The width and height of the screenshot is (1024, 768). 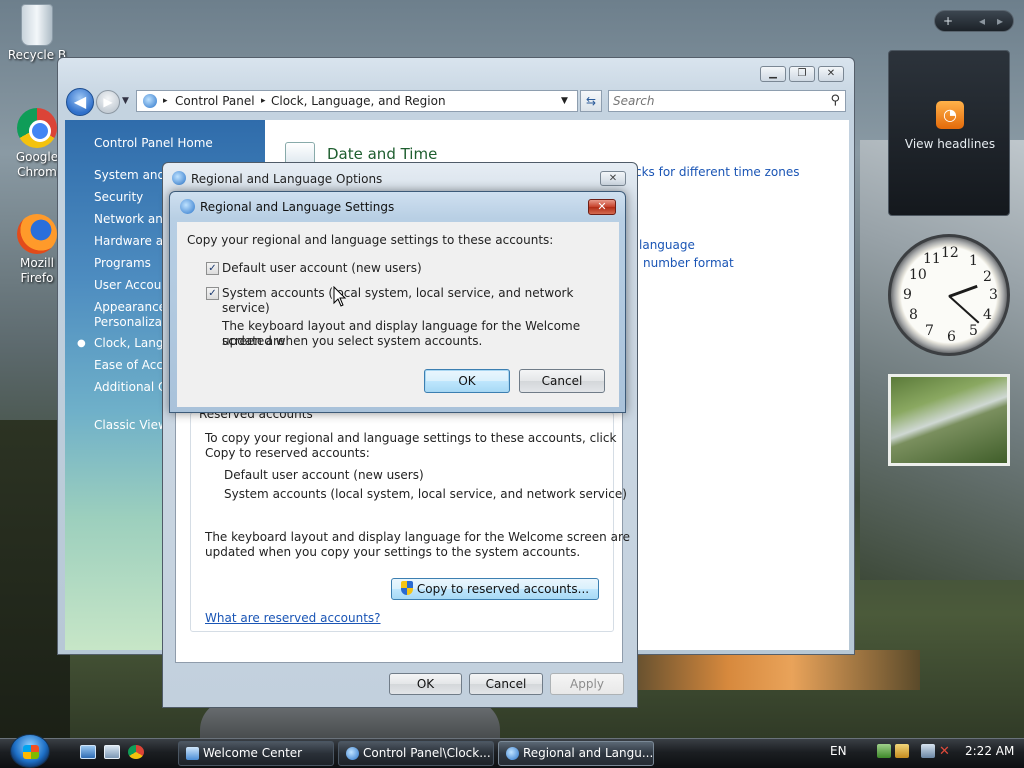 I want to click on mouse-cursor-icon, so click(x=340, y=298).